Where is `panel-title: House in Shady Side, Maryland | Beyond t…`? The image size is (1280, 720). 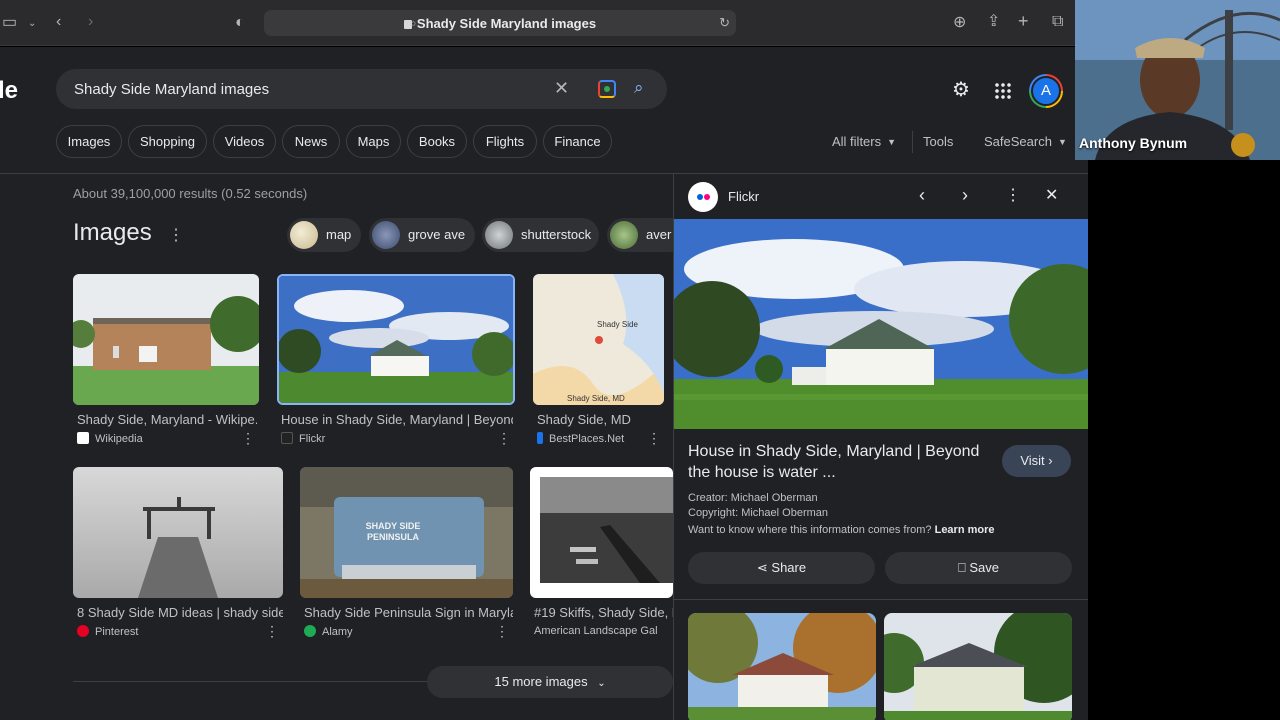 panel-title: House in Shady Side, Maryland | Beyond t… is located at coordinates (838, 462).